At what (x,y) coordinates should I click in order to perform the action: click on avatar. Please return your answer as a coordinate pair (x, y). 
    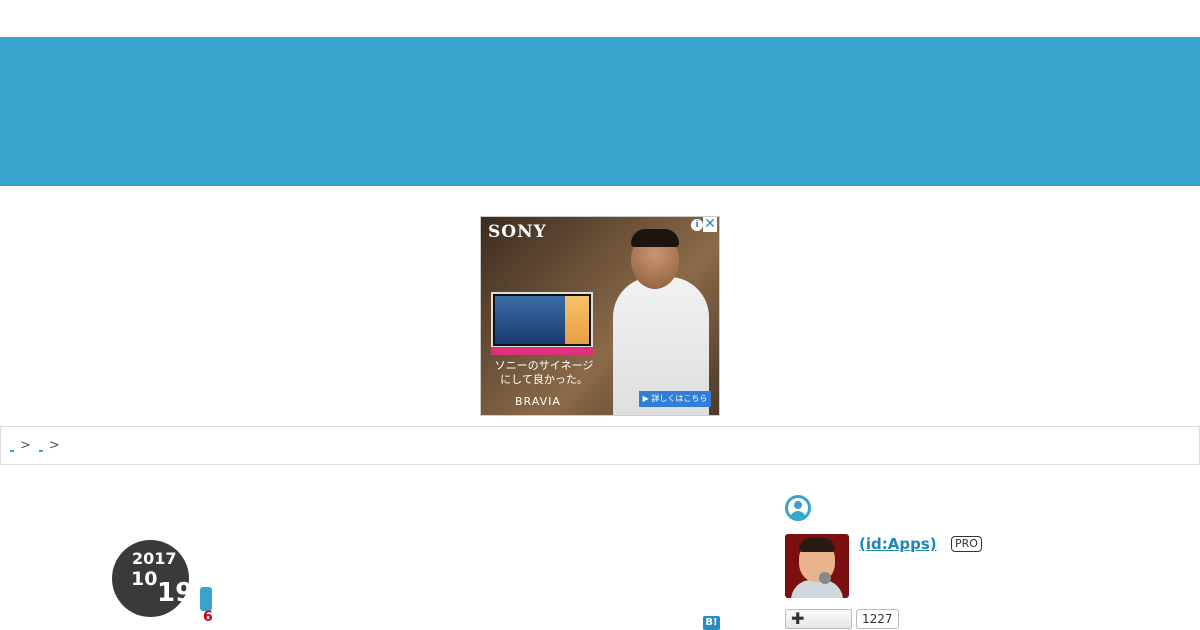
    Looking at the image, I should click on (817, 566).